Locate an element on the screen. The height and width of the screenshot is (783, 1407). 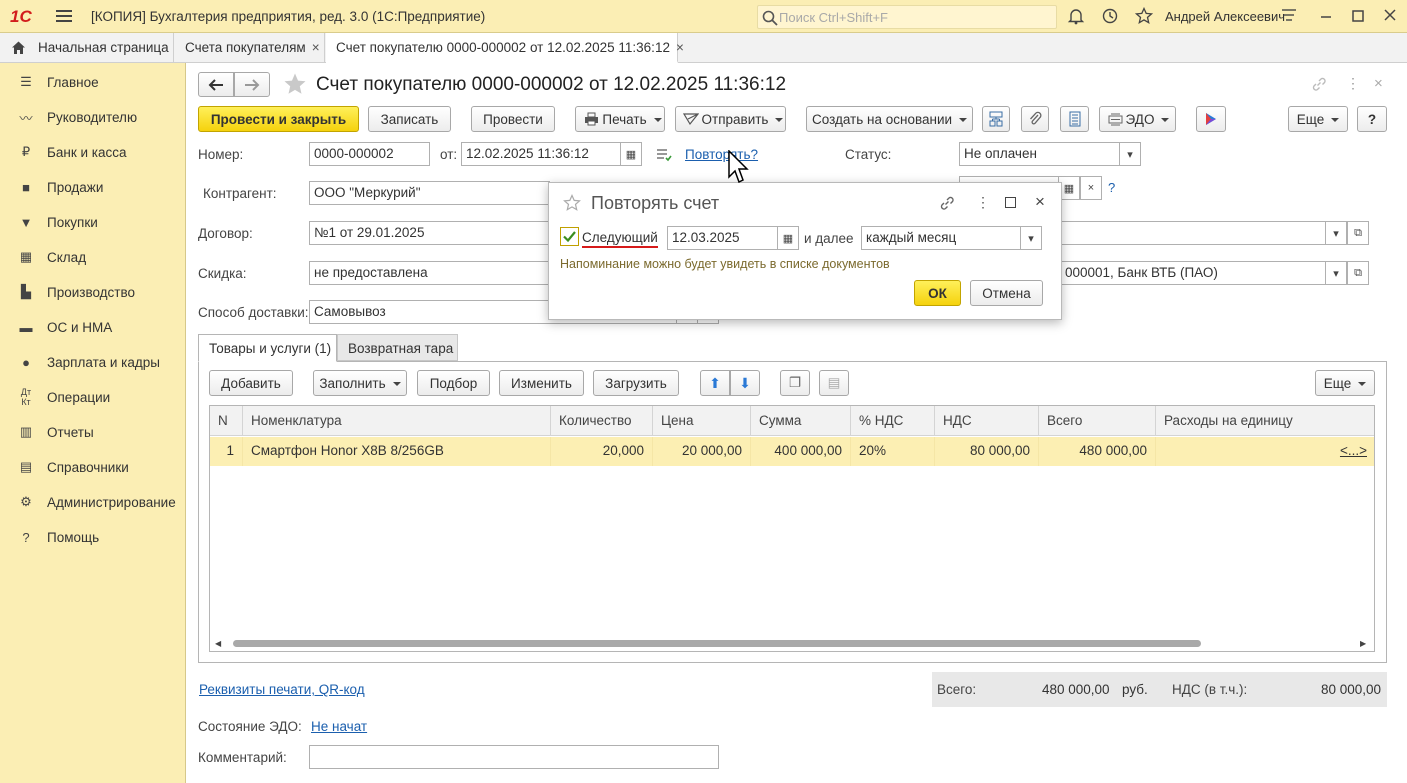
next-date-field: 12.03.2025 is located at coordinates (723, 238).